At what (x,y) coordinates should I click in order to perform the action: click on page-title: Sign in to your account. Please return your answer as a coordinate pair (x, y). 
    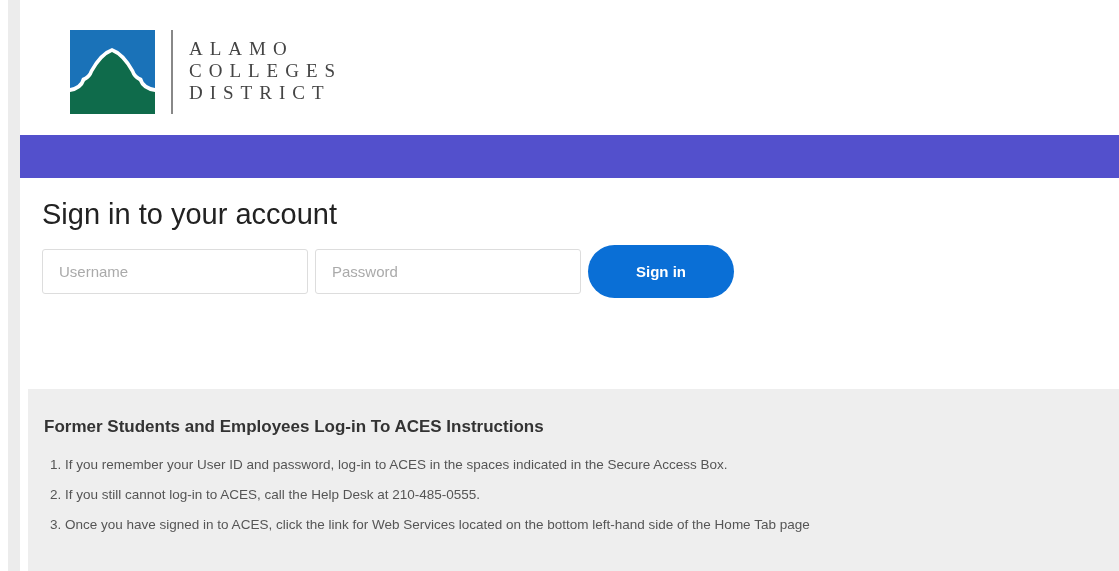
    Looking at the image, I should click on (190, 214).